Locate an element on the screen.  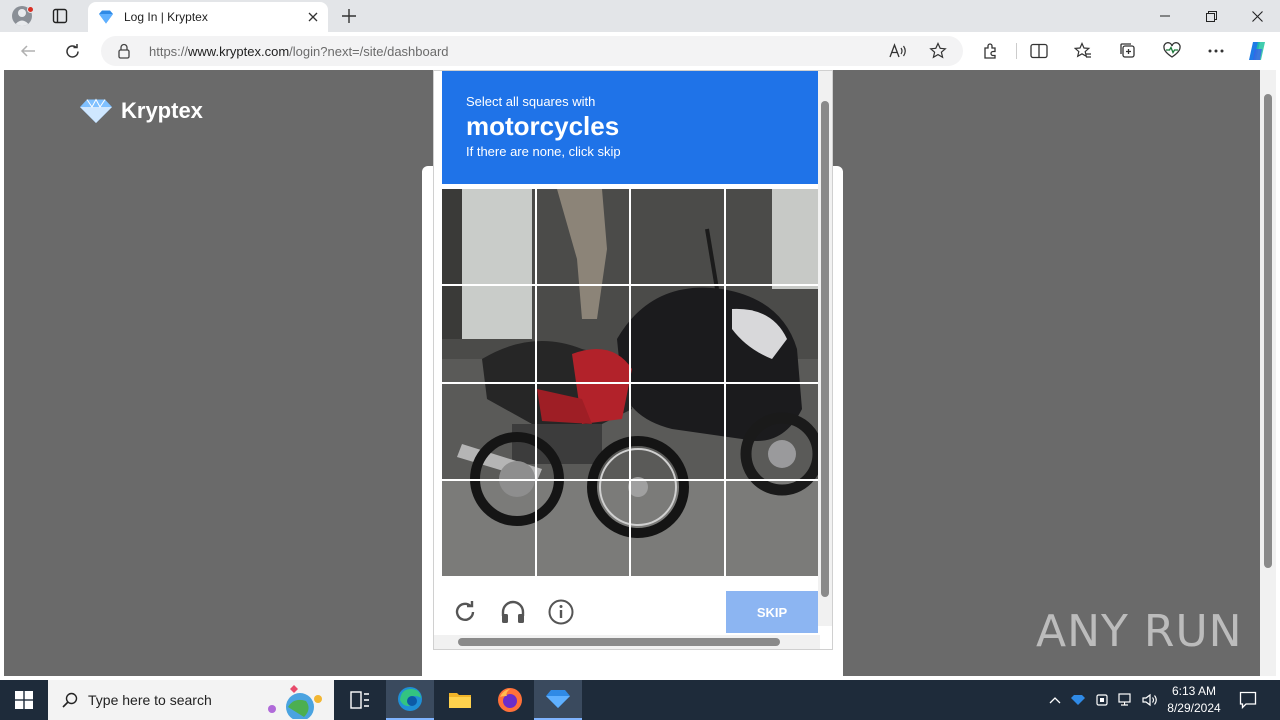
refresh-button is located at coordinates (72, 51).